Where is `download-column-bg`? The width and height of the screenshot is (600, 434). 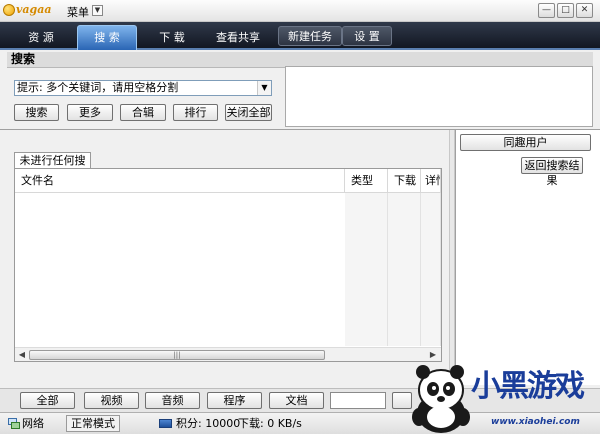
download-column-bg is located at coordinates (404, 269).